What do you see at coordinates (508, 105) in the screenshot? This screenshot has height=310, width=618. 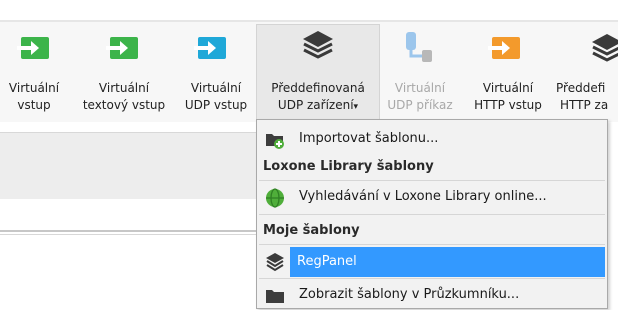 I see `virtual-http-input-label-2: HTTP vstup` at bounding box center [508, 105].